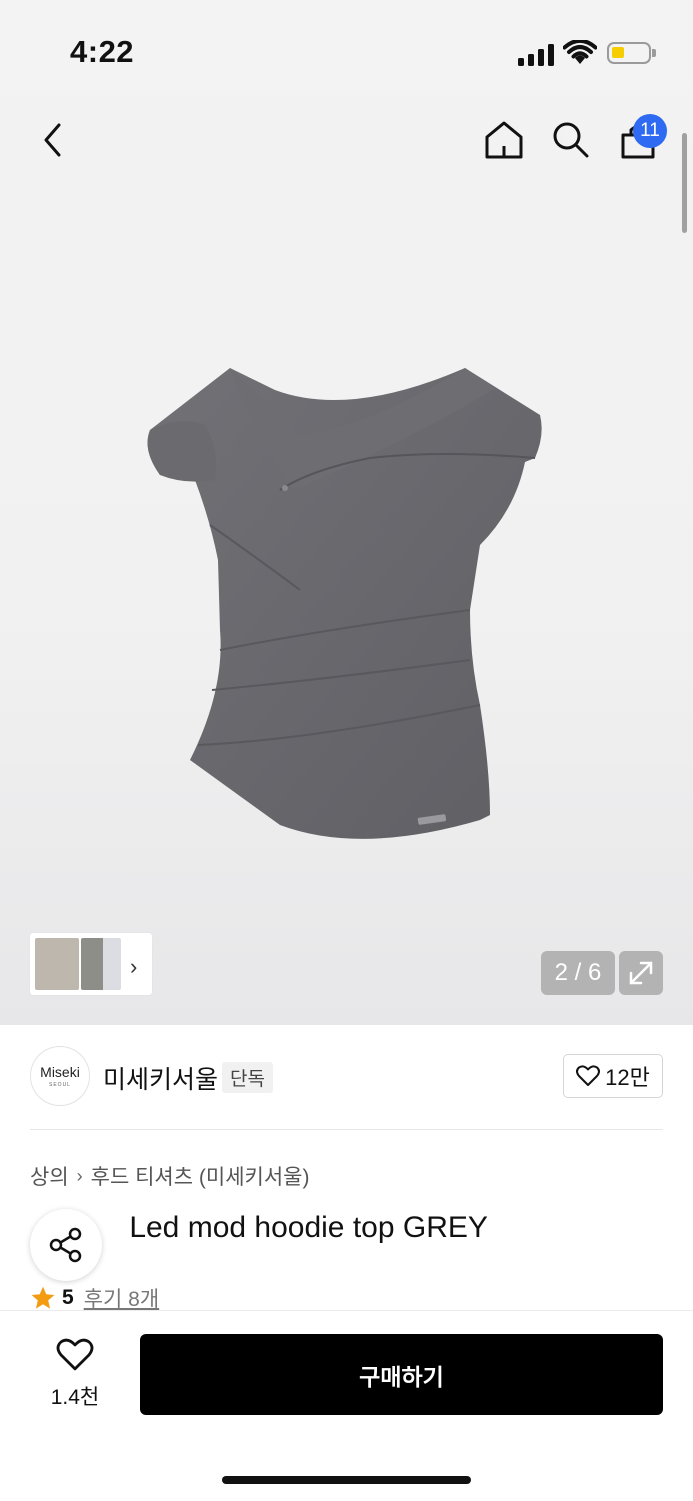 This screenshot has width=693, height=1501. Describe the element at coordinates (49, 1176) in the screenshot. I see `breadcrumb-category: 상의` at that location.